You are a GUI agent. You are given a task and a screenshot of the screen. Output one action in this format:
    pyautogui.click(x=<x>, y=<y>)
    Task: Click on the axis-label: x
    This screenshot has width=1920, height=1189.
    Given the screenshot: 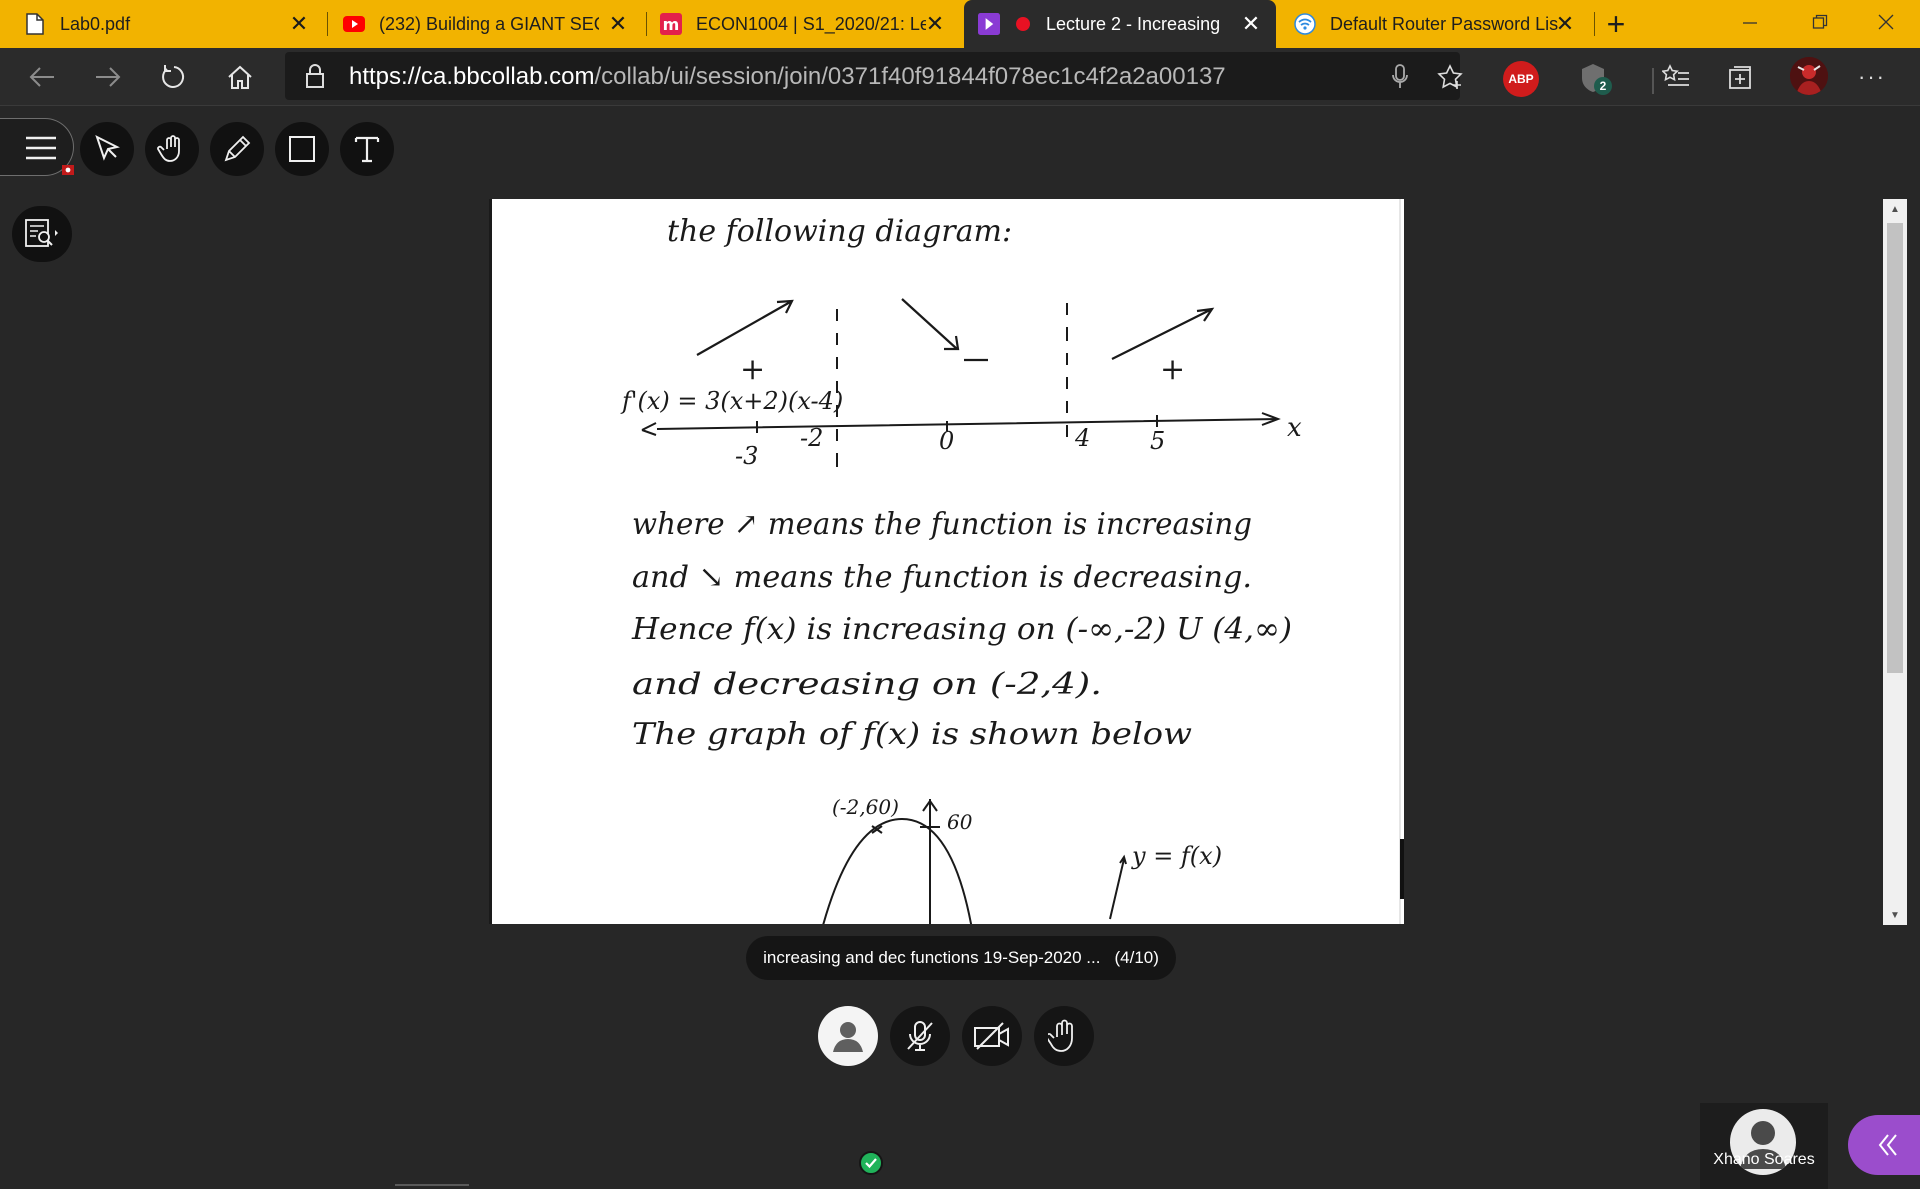 What is the action you would take?
    pyautogui.click(x=1294, y=428)
    